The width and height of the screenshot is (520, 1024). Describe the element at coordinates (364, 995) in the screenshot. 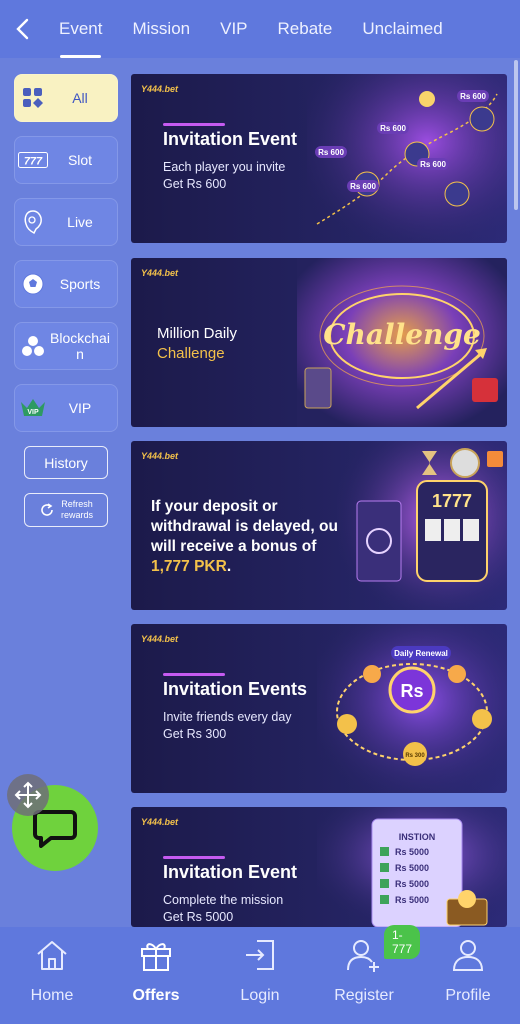

I see `nav-label: Register` at that location.